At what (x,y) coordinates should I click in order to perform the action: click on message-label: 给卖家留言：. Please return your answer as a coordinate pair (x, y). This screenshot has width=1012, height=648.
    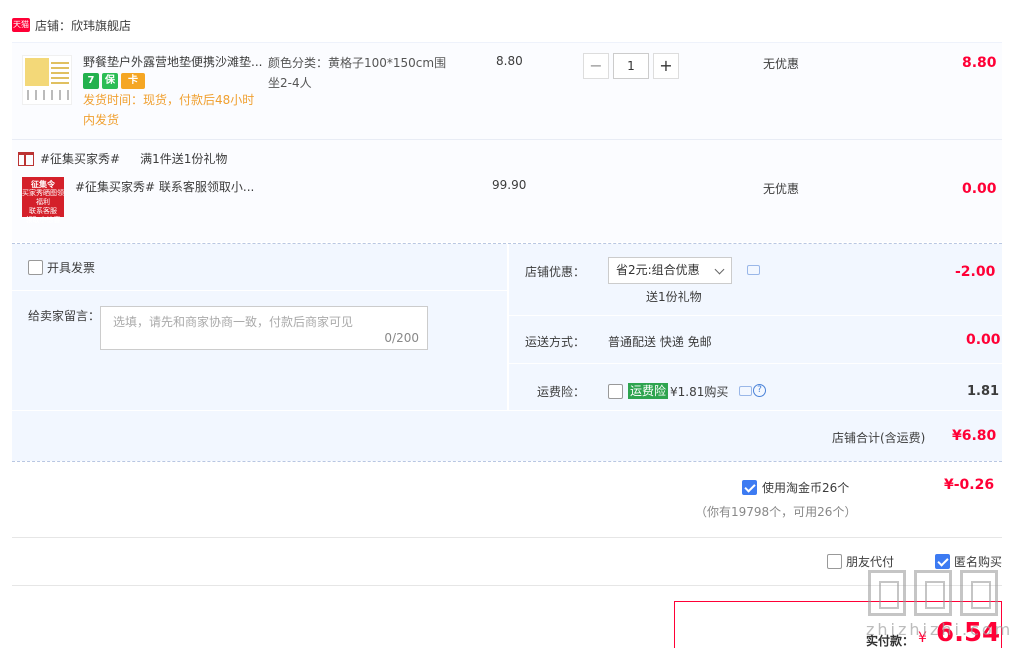
    Looking at the image, I should click on (64, 316).